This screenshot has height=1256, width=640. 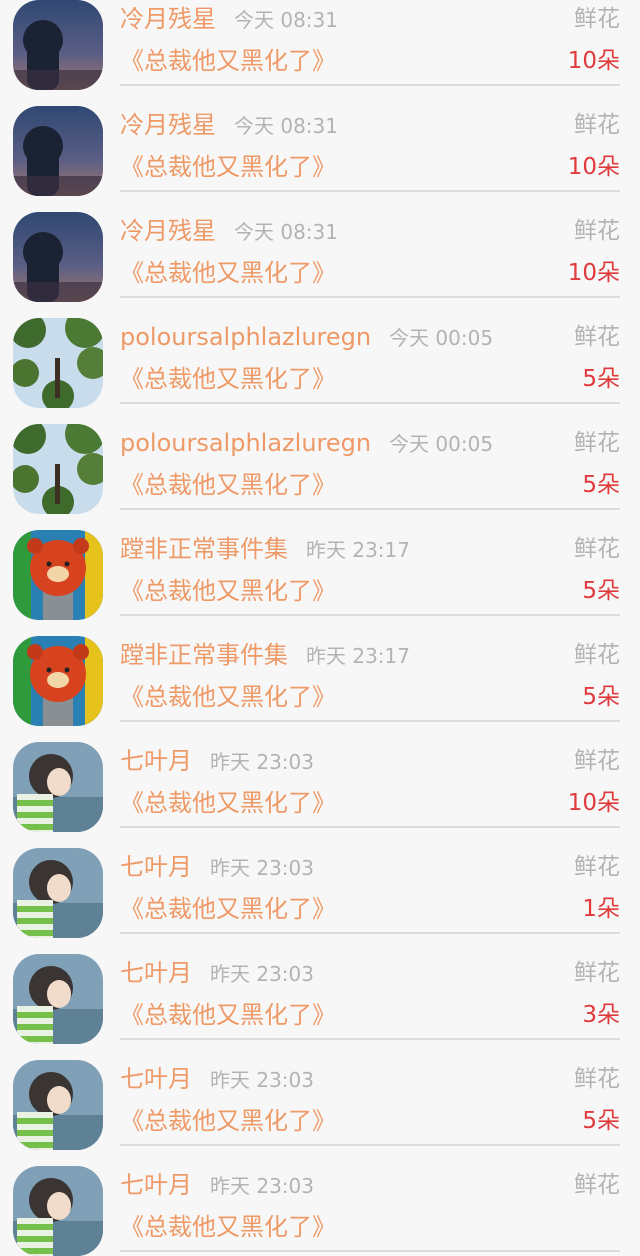 What do you see at coordinates (320, 989) in the screenshot?
I see `list-item: 七叶月 昨天 23:03 鲜花 《总裁他又黑化了》 3朵` at bounding box center [320, 989].